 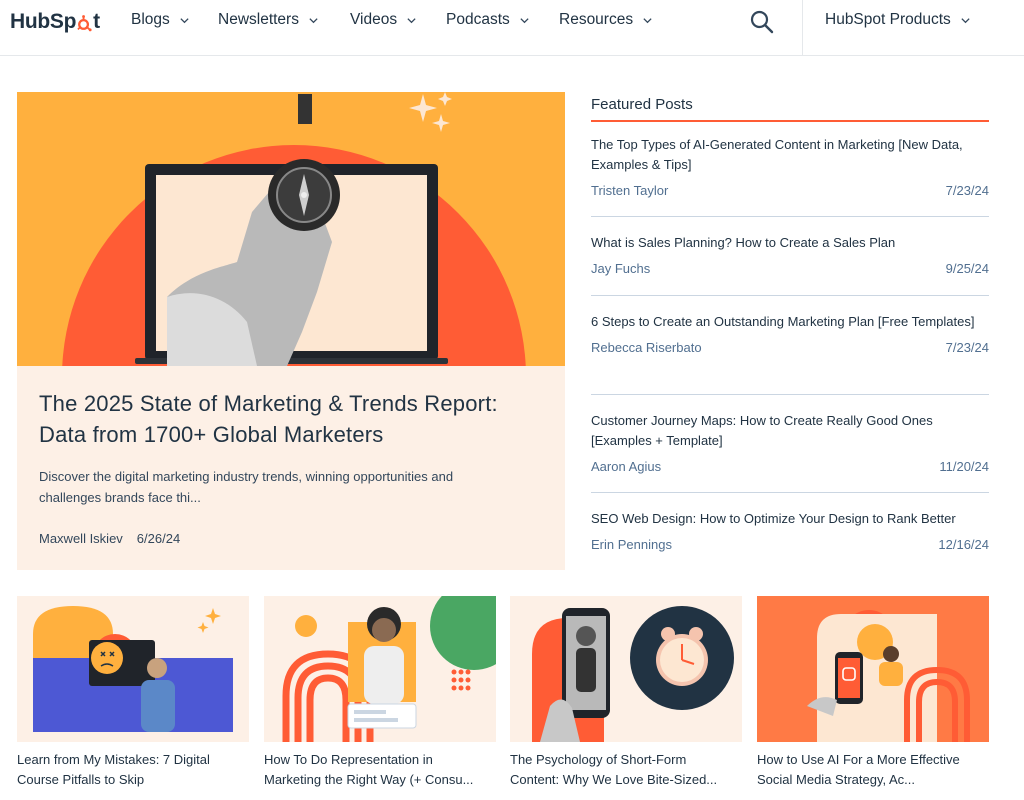 I want to click on nav-item-newsletters: Newsletters, so click(x=268, y=20).